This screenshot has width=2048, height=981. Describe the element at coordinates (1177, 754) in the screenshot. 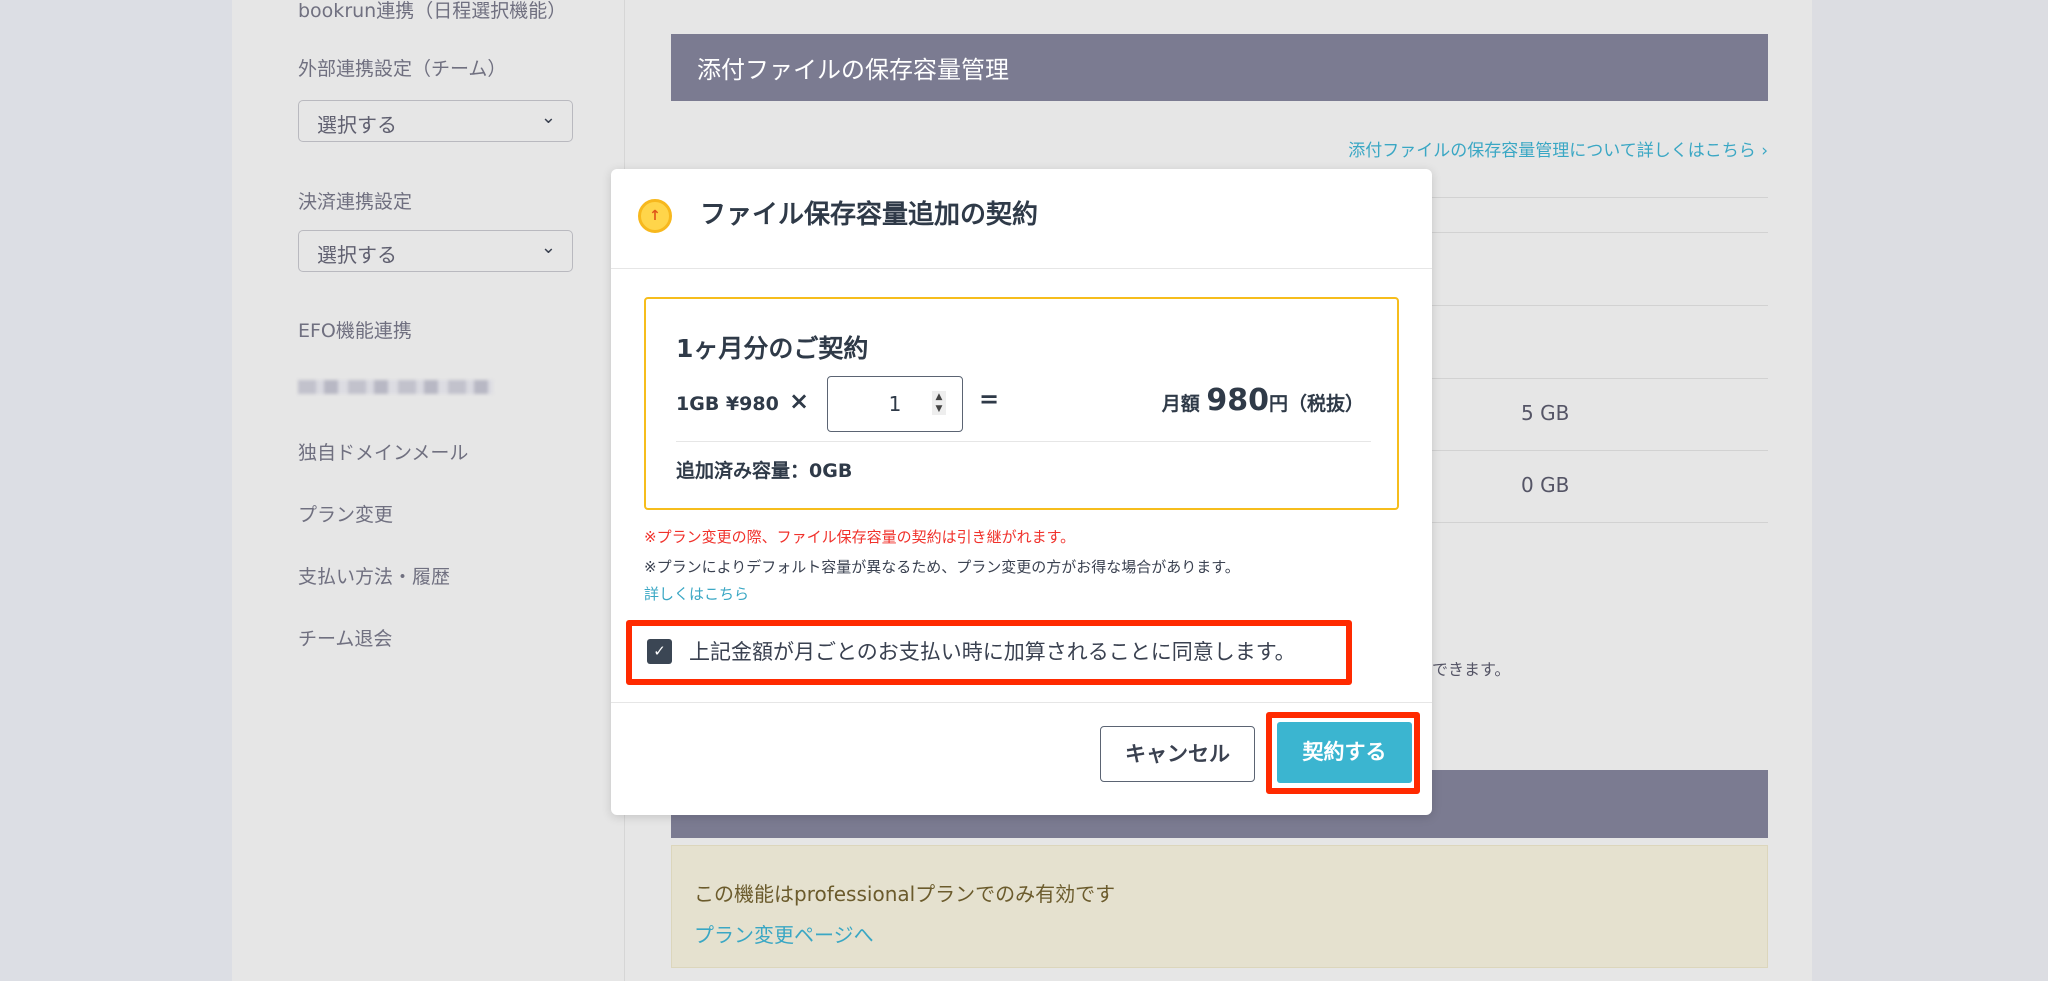

I see `cancel-button: キャンセル` at that location.